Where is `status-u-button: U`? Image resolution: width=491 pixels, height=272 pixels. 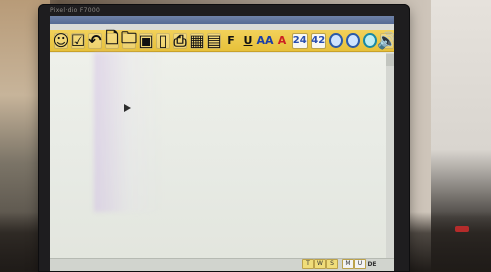 status-u-button: U is located at coordinates (360, 264).